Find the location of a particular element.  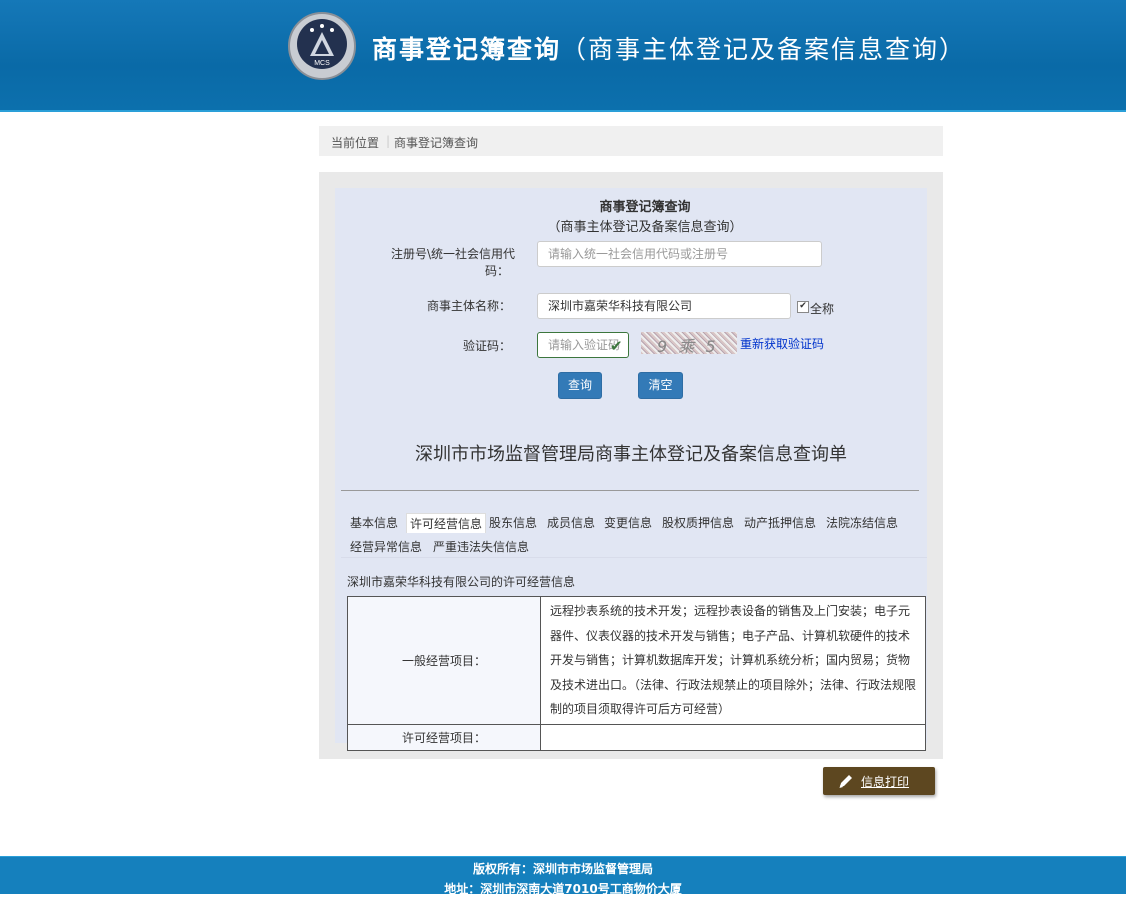

tab-shareholder-info: 股东信息 is located at coordinates (513, 522).